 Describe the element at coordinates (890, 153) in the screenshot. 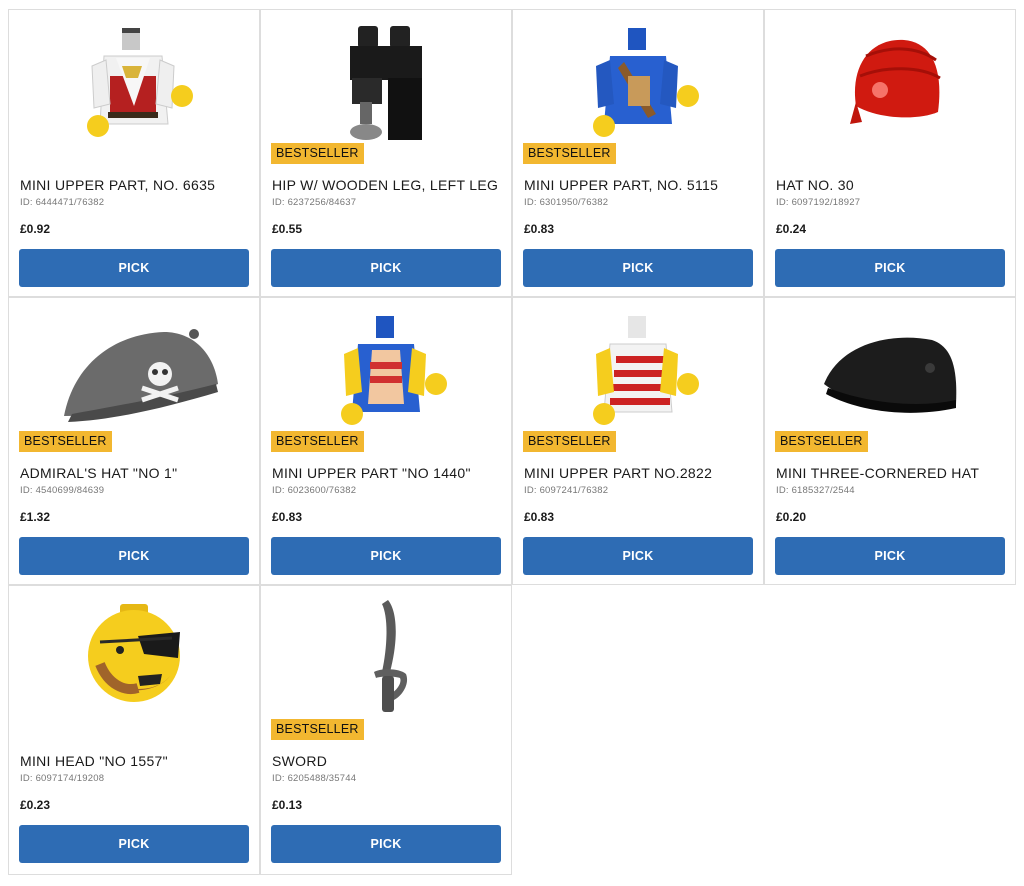

I see `product-card: HAT NO. 30 ID: 6097192/18927 £0.24 PICK` at that location.